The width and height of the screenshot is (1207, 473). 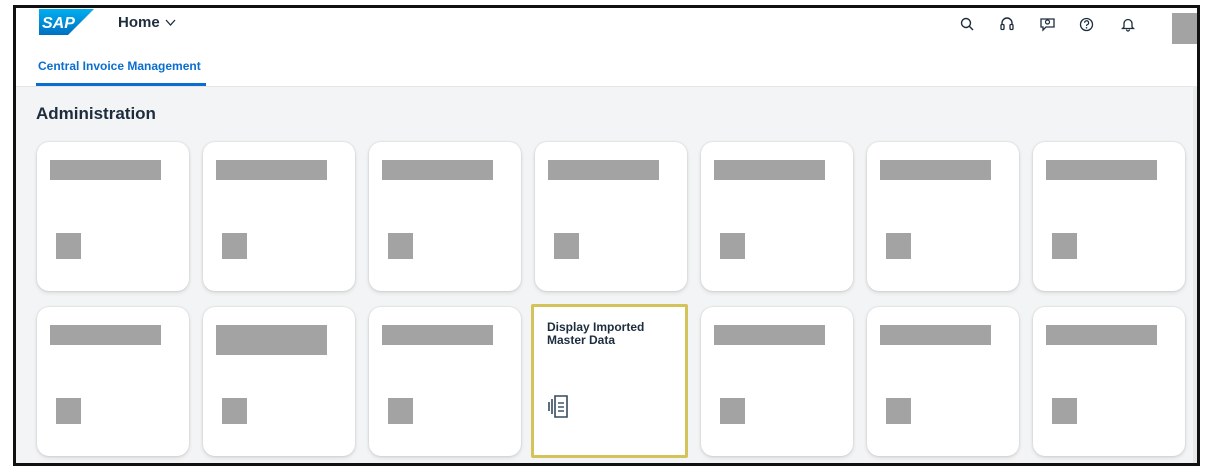 I want to click on bell-icon, so click(x=1128, y=24).